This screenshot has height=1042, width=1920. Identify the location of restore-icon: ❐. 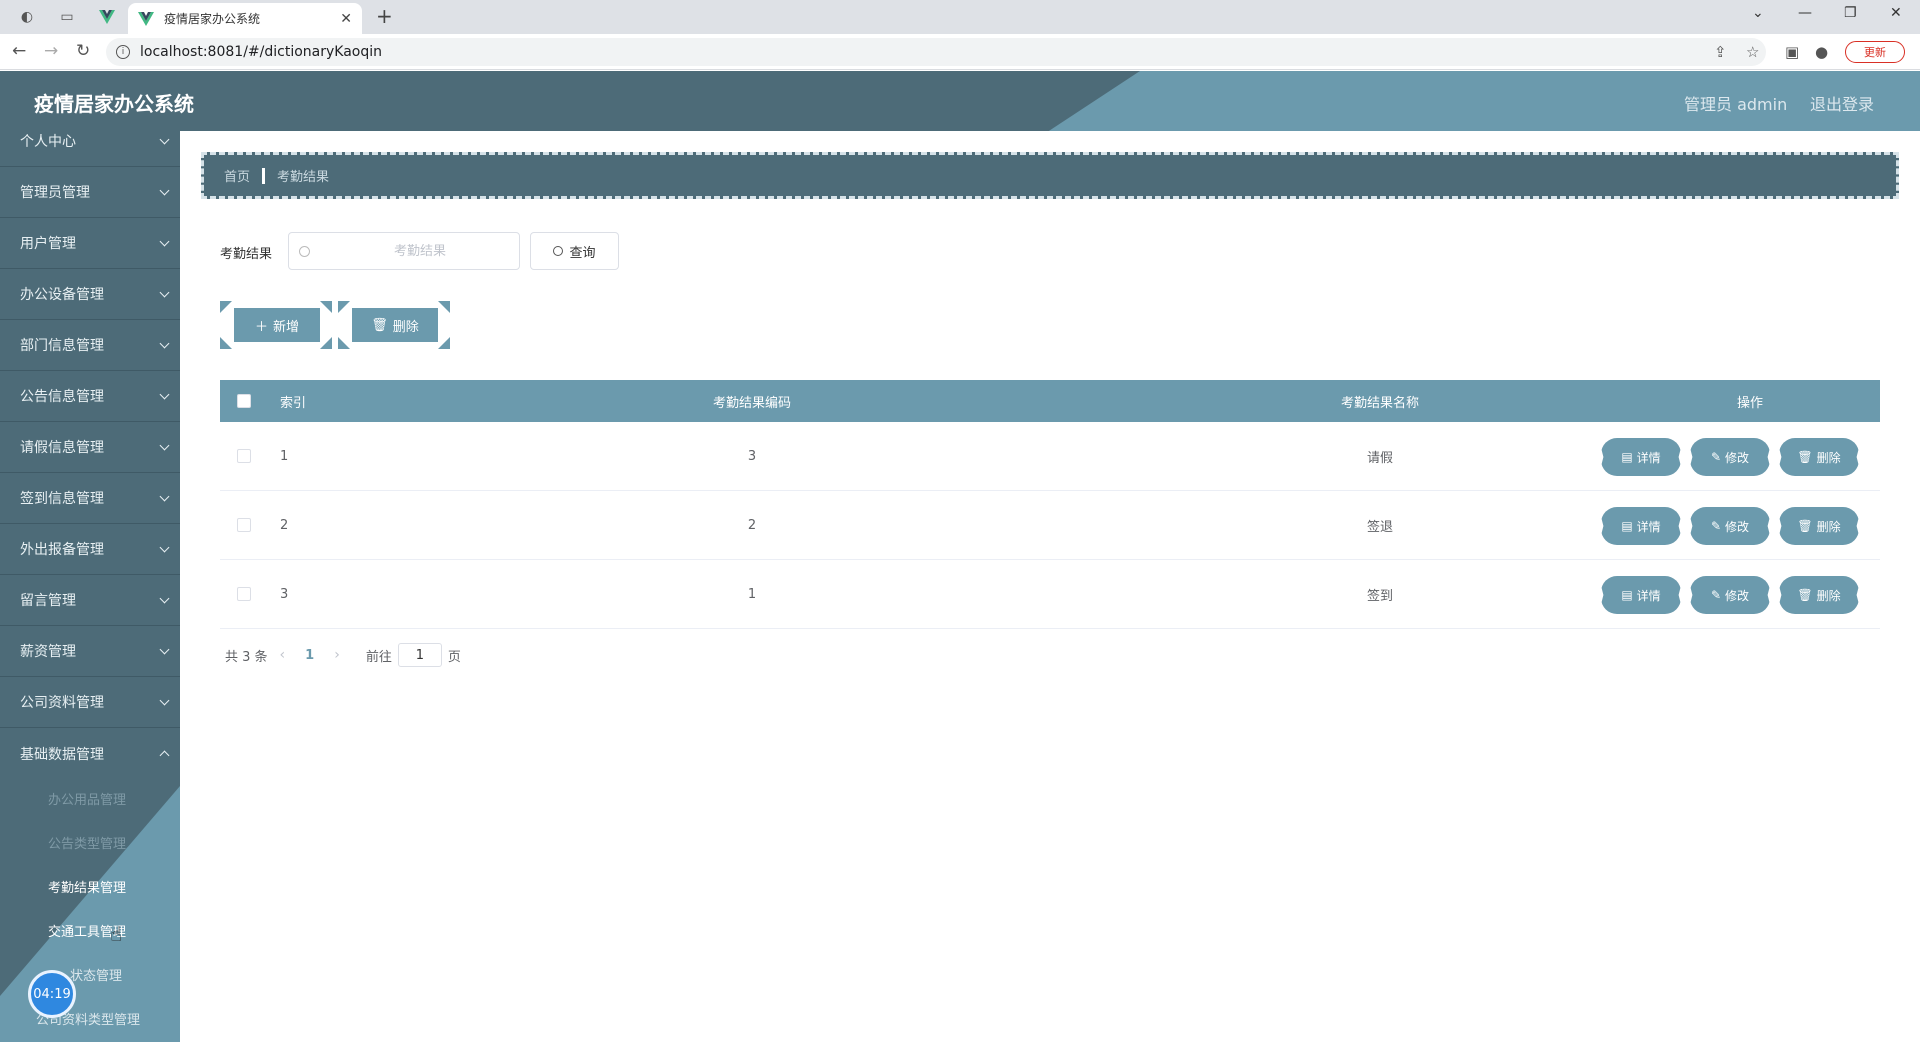
(1850, 13).